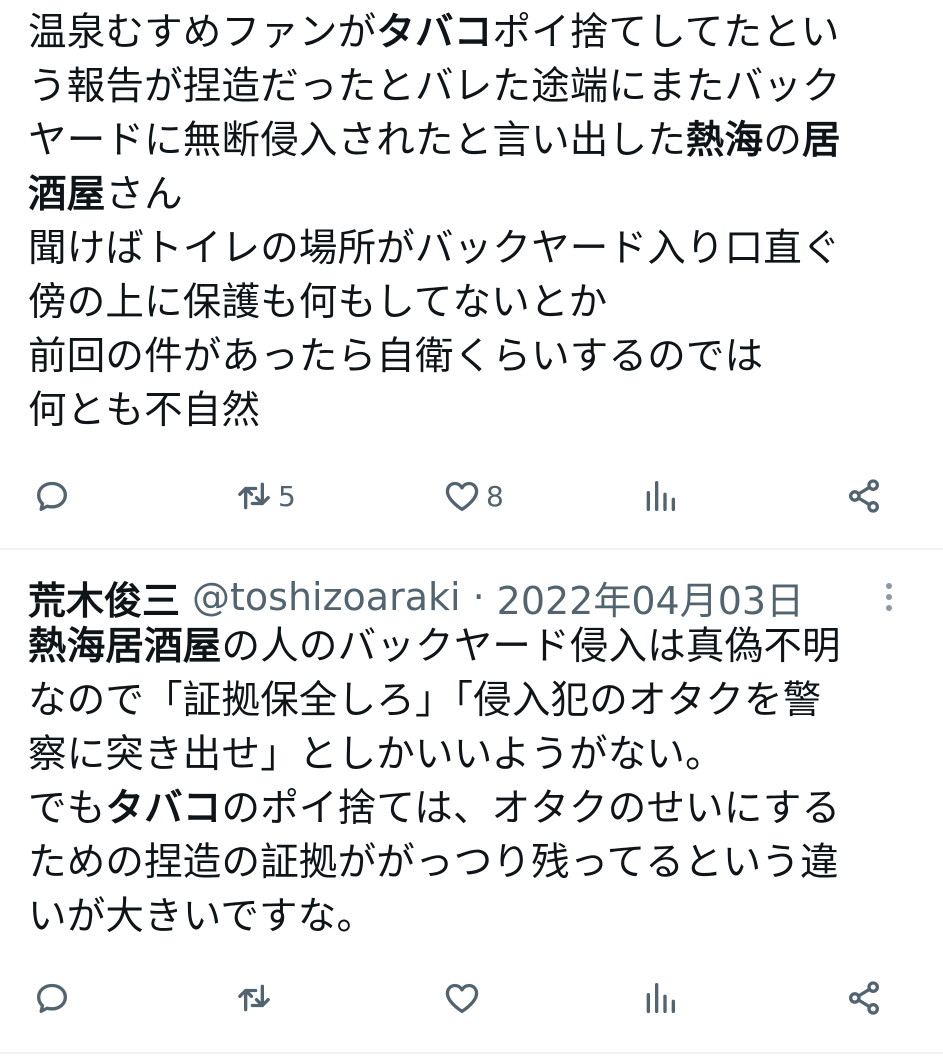 This screenshot has width=943, height=1056. What do you see at coordinates (376, 754) in the screenshot?
I see `text-segment: 察に突き出せ」としかいいようがない。` at bounding box center [376, 754].